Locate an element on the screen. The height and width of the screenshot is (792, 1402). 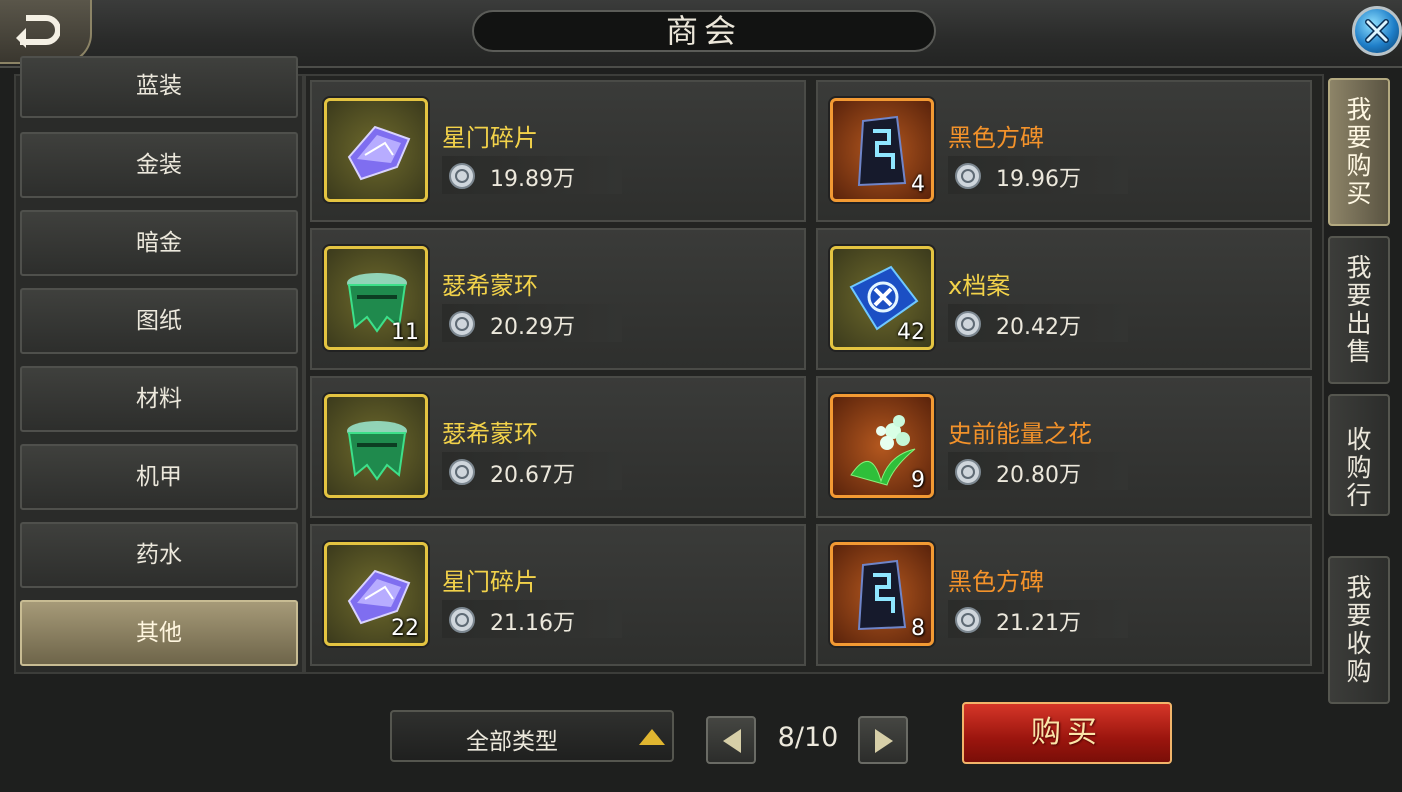
category-dark-gold: 暗金 is located at coordinates (159, 243).